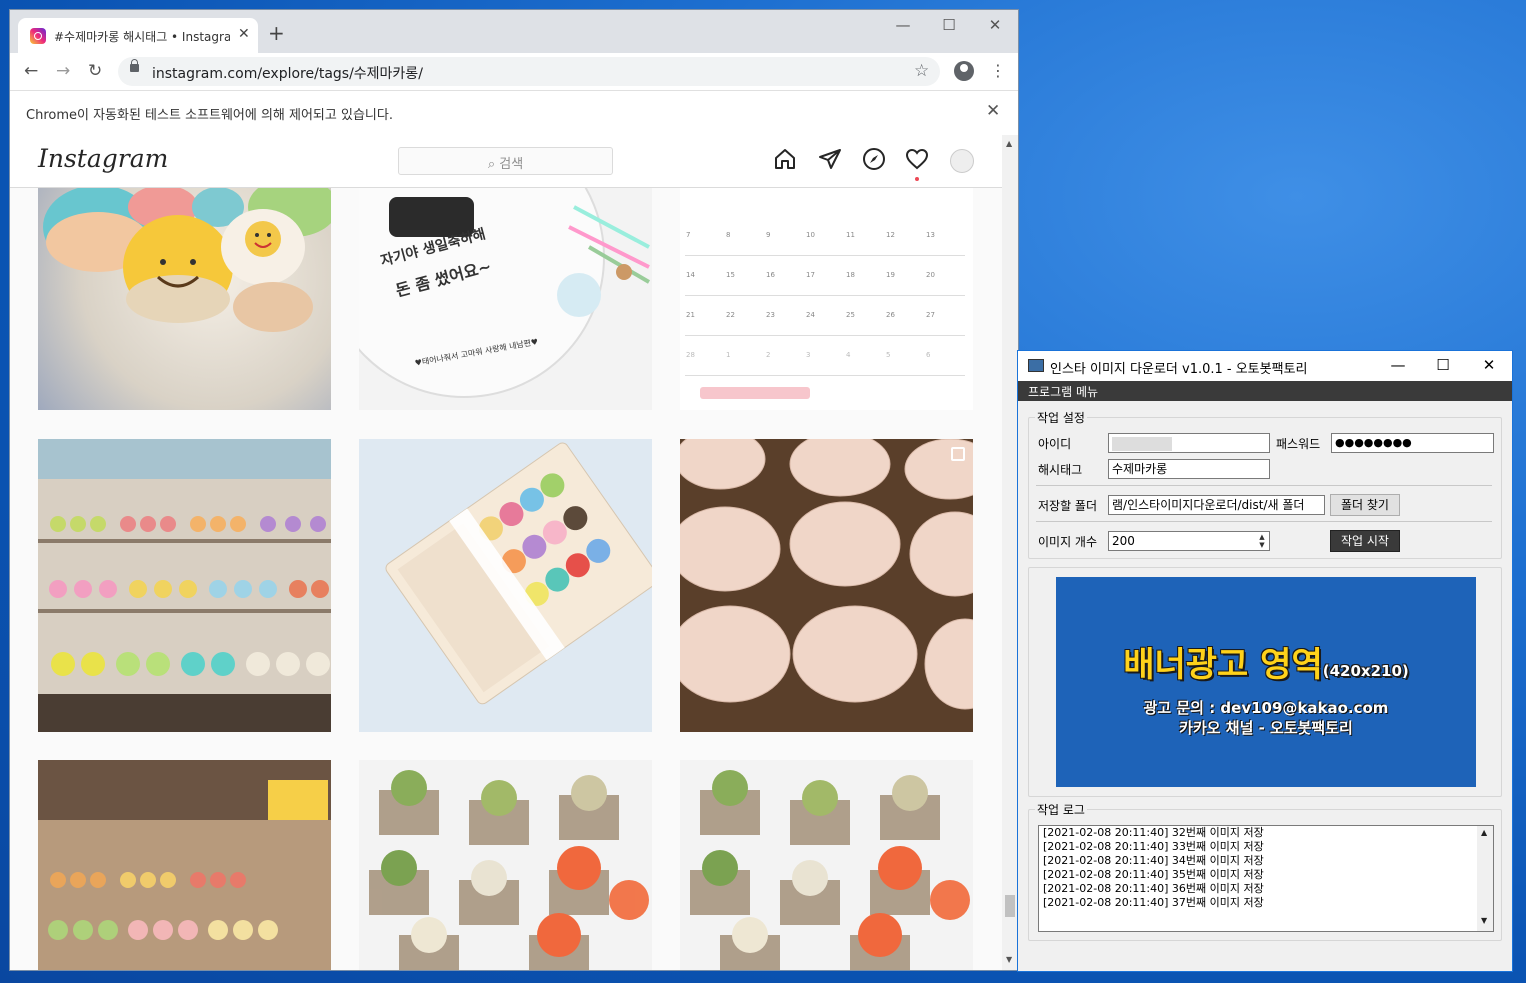  Describe the element at coordinates (848, 355) in the screenshot. I see `calendar-cell: 4` at that location.